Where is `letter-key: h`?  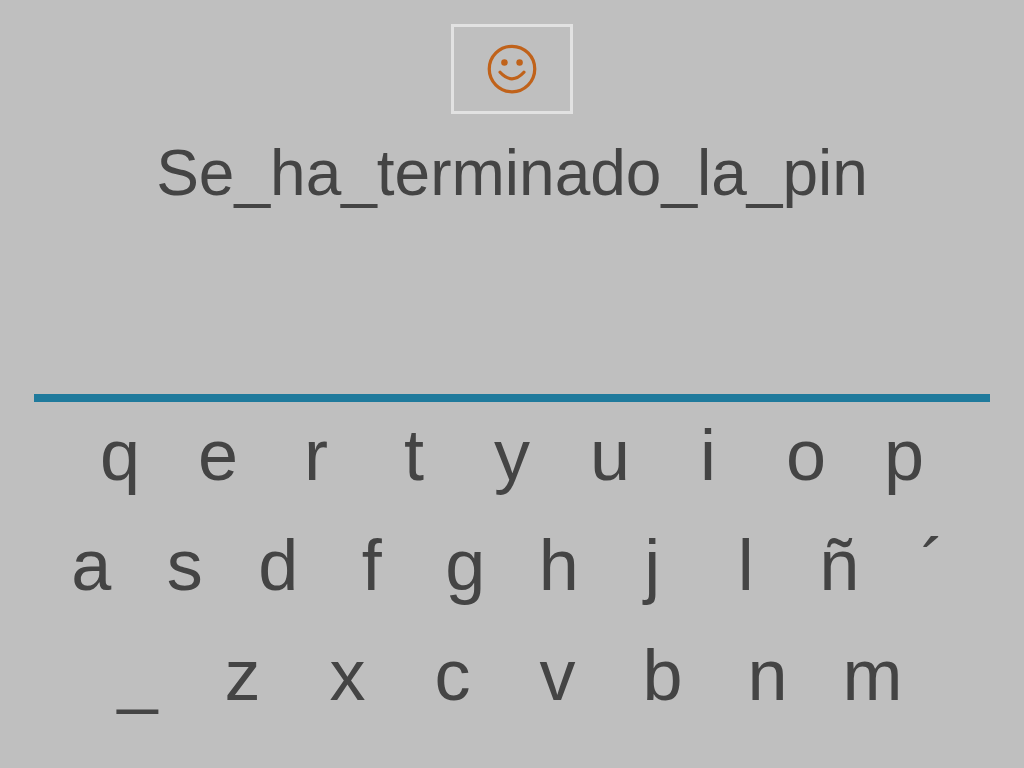 letter-key: h is located at coordinates (559, 565).